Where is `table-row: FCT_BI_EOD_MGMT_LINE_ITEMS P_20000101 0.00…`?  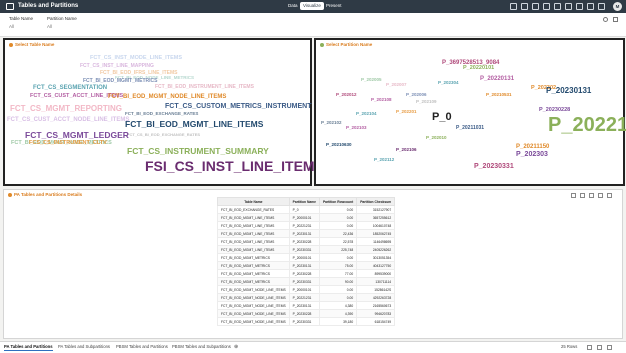 table-row: FCT_BI_EOD_MGMT_LINE_ITEMS P_20000101 0.00… is located at coordinates (306, 217).